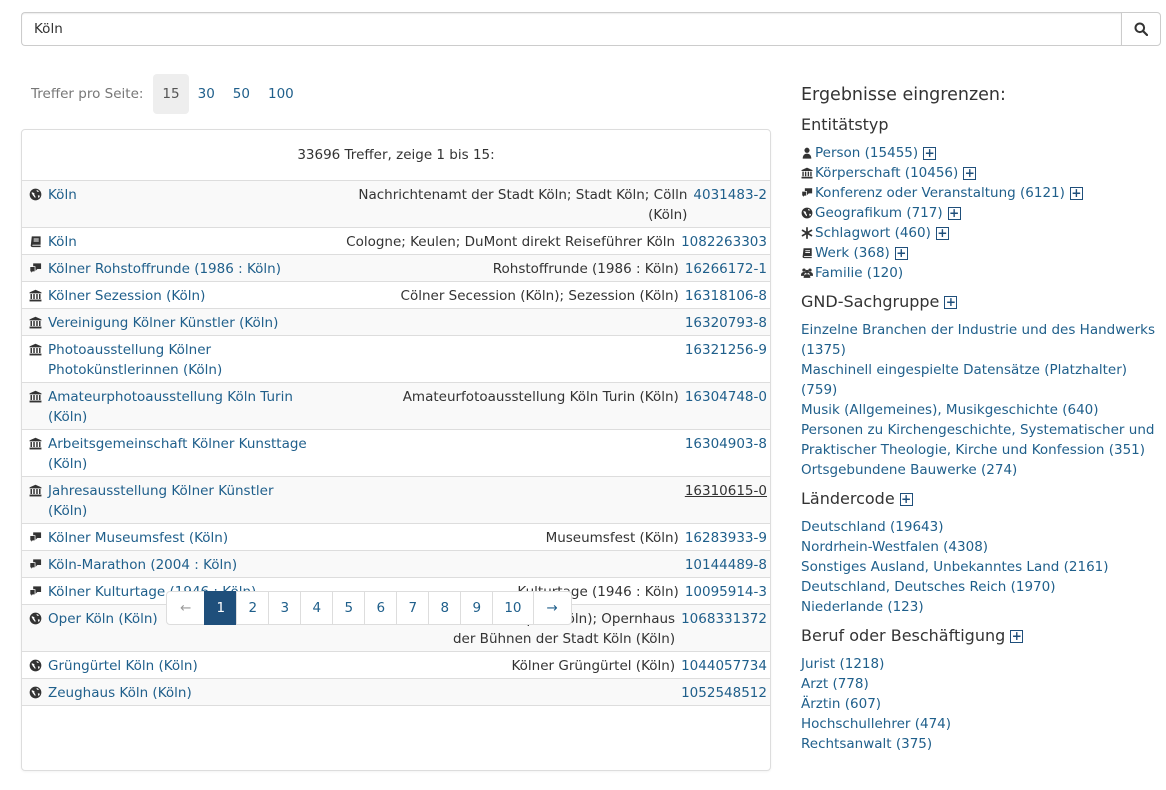  Describe the element at coordinates (171, 94) in the screenshot. I see `per-page-option-15: 15` at that location.